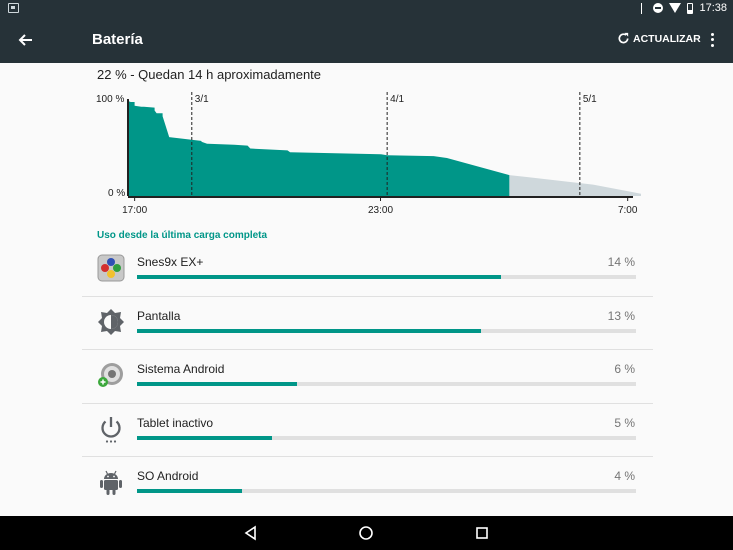 Image resolution: width=733 pixels, height=550 pixels. I want to click on battery-area-projected, so click(575, 185).